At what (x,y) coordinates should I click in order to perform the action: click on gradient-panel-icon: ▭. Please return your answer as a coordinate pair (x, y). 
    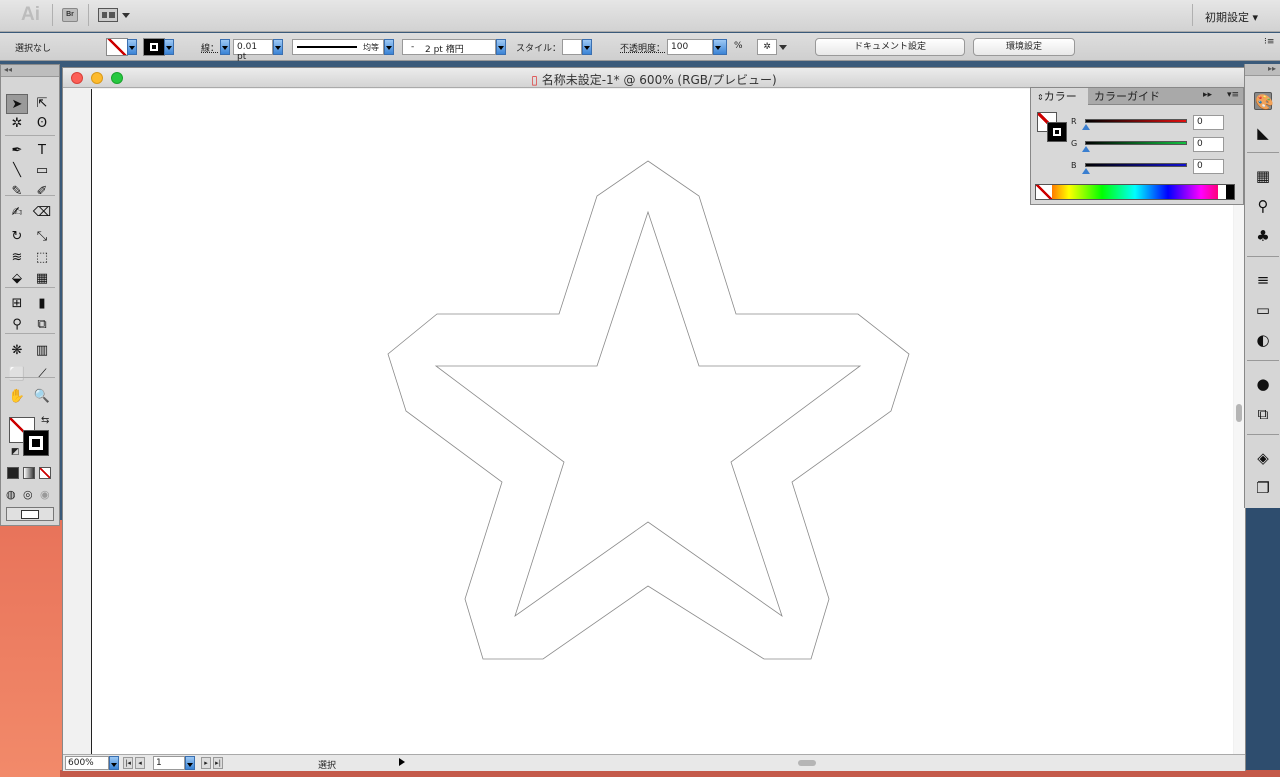
    Looking at the image, I should click on (1263, 310).